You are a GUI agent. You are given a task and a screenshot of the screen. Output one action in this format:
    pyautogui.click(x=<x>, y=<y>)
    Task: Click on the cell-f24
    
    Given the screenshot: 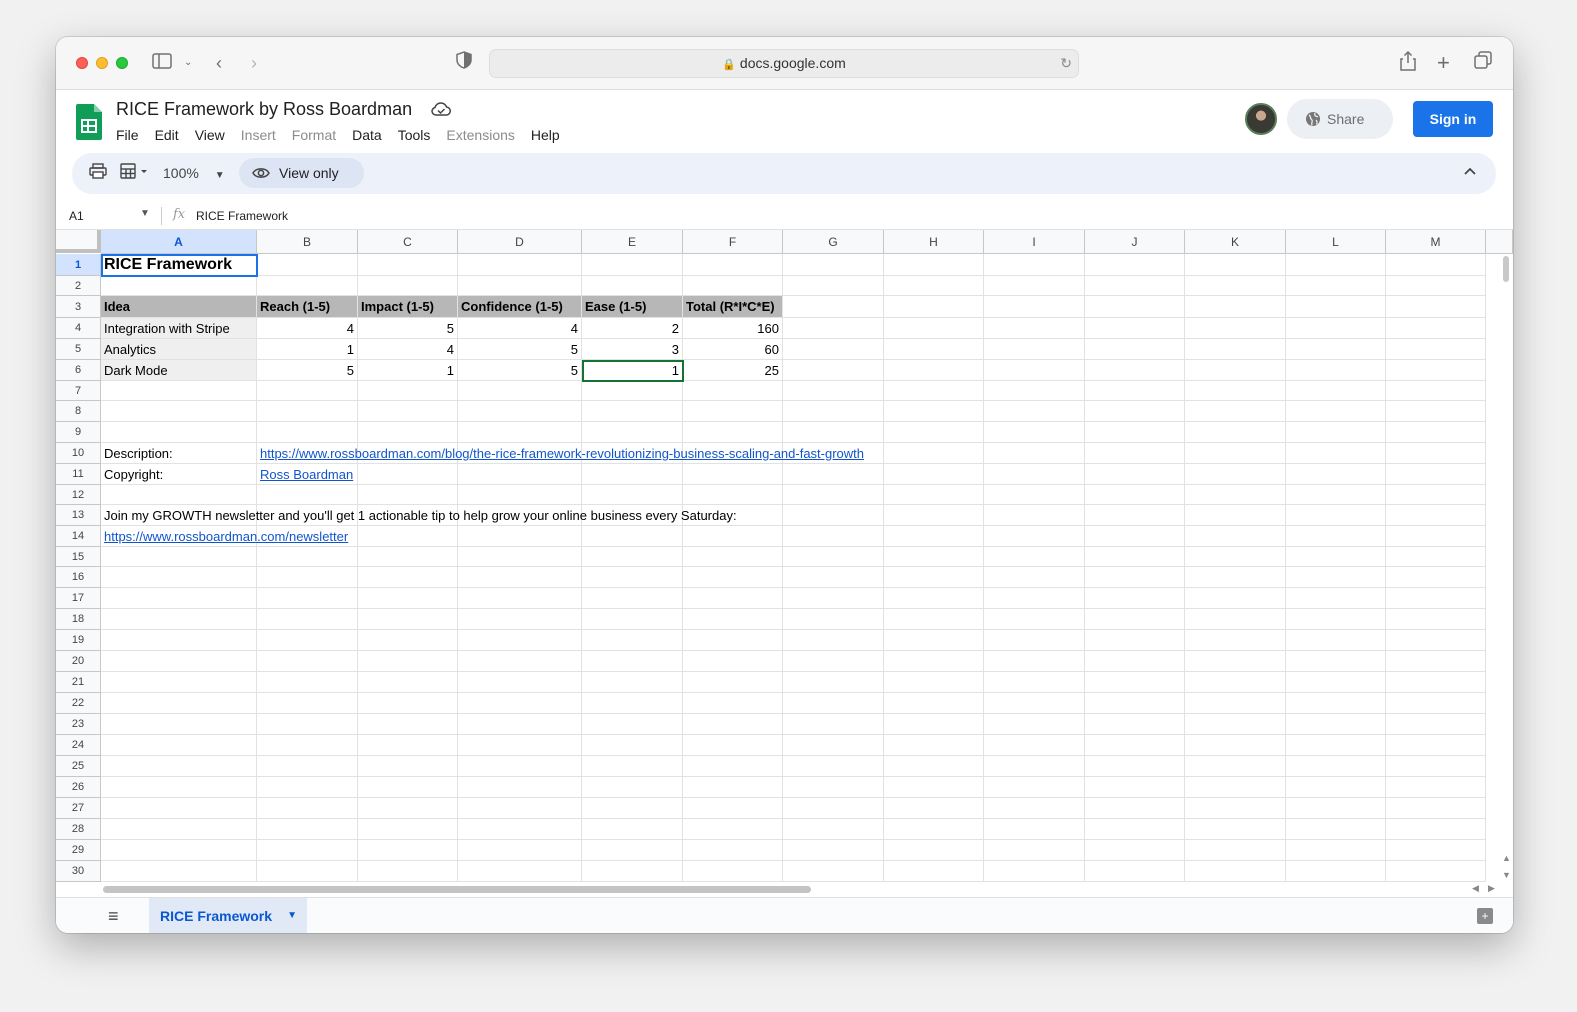 What is the action you would take?
    pyautogui.click(x=733, y=745)
    